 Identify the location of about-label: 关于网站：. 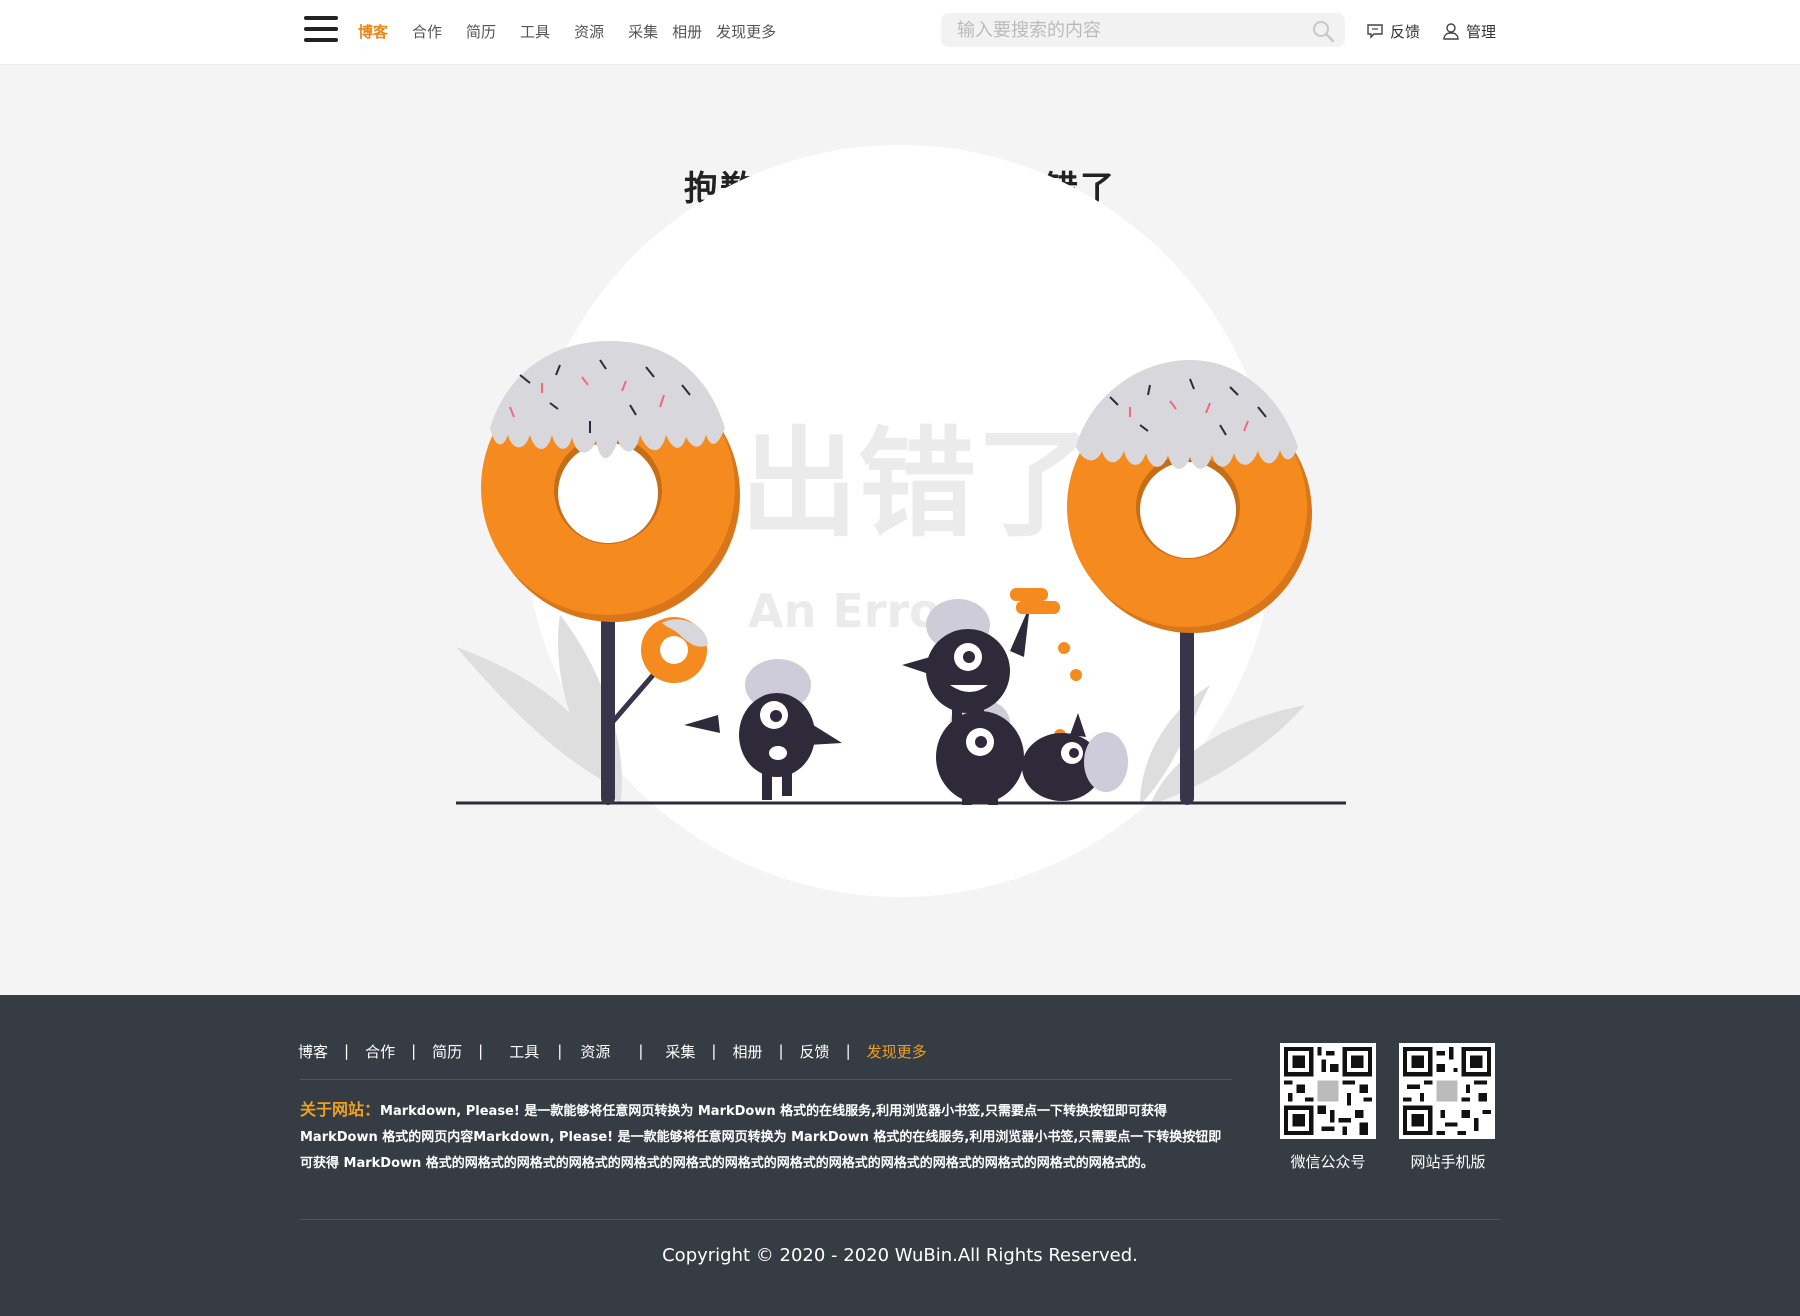
(340, 1109).